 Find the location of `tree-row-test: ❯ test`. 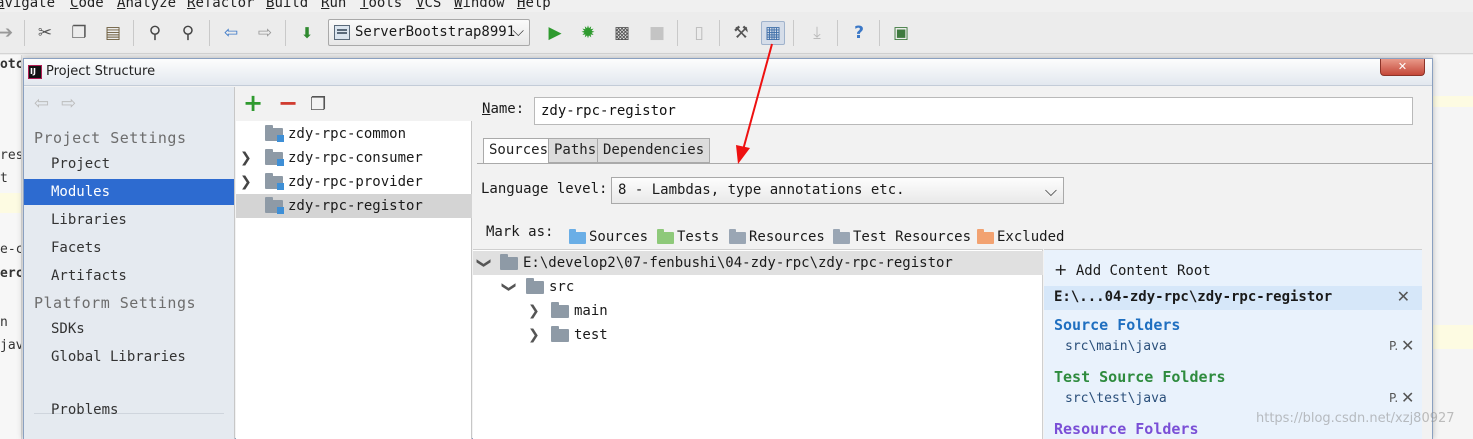

tree-row-test: ❯ test is located at coordinates (758, 335).